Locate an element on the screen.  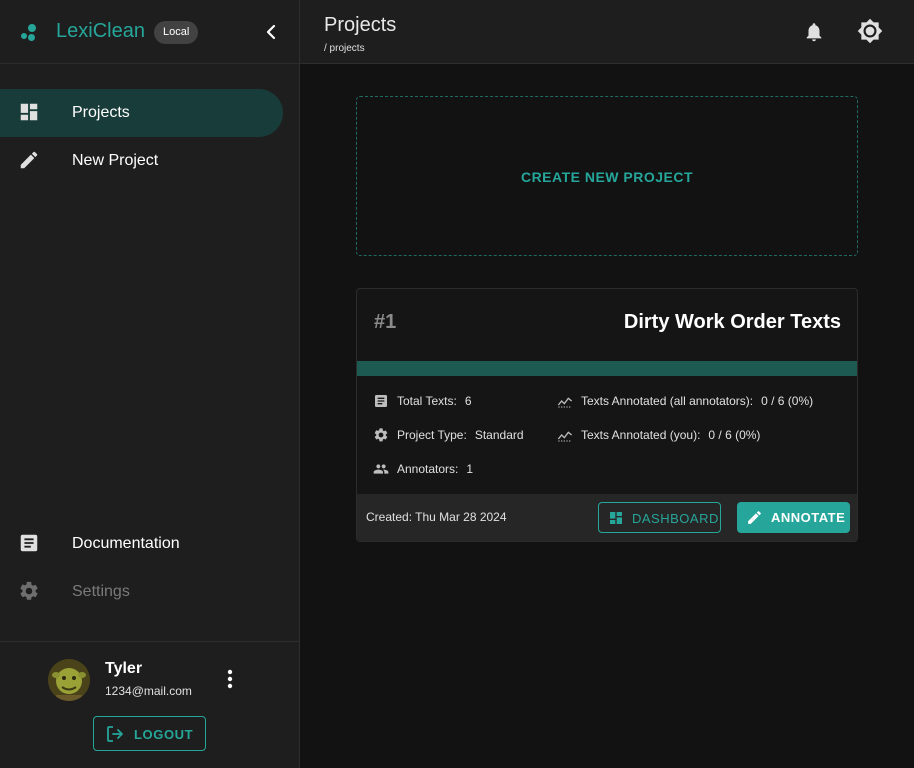
logout-icon is located at coordinates (115, 734).